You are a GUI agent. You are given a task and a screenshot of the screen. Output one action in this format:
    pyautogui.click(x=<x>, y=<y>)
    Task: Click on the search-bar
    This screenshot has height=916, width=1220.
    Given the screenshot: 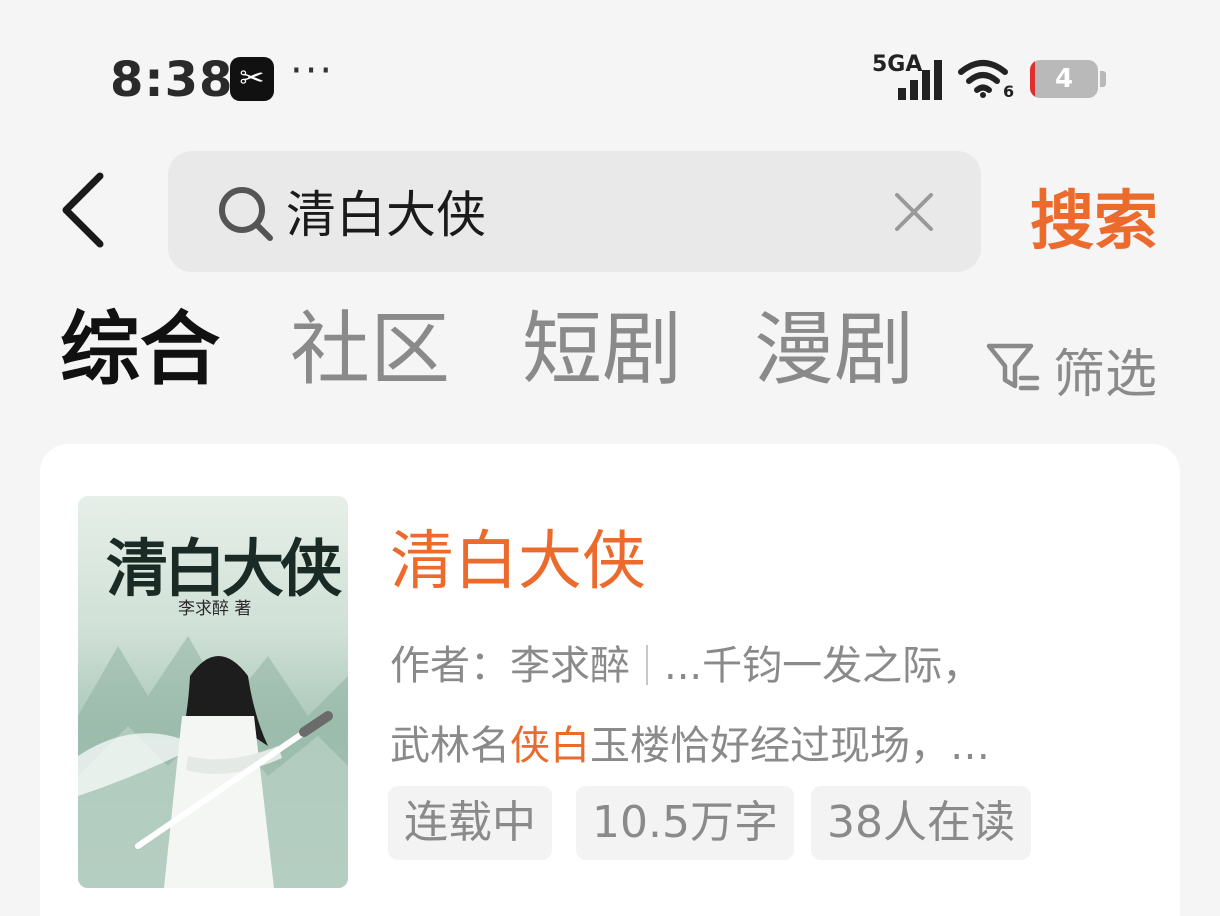 What is the action you would take?
    pyautogui.click(x=574, y=211)
    